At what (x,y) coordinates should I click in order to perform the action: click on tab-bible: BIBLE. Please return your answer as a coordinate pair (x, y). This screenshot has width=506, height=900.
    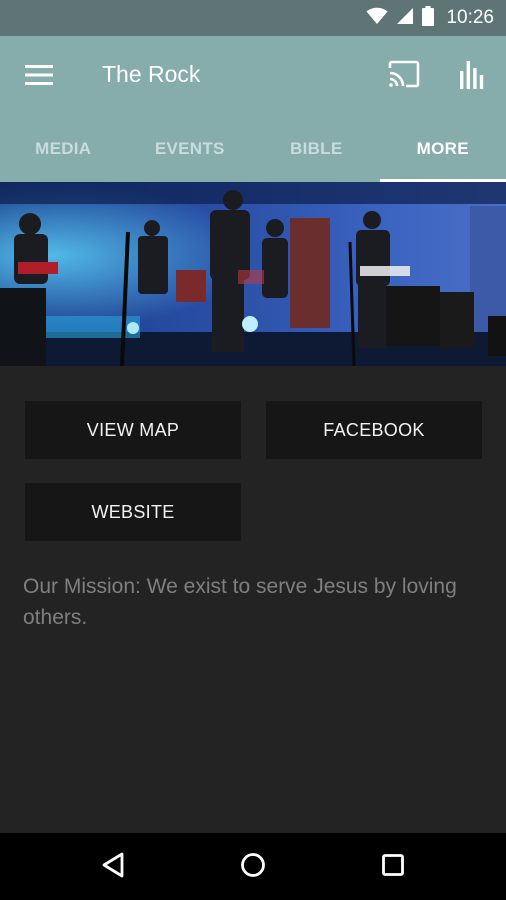
    Looking at the image, I should click on (316, 149).